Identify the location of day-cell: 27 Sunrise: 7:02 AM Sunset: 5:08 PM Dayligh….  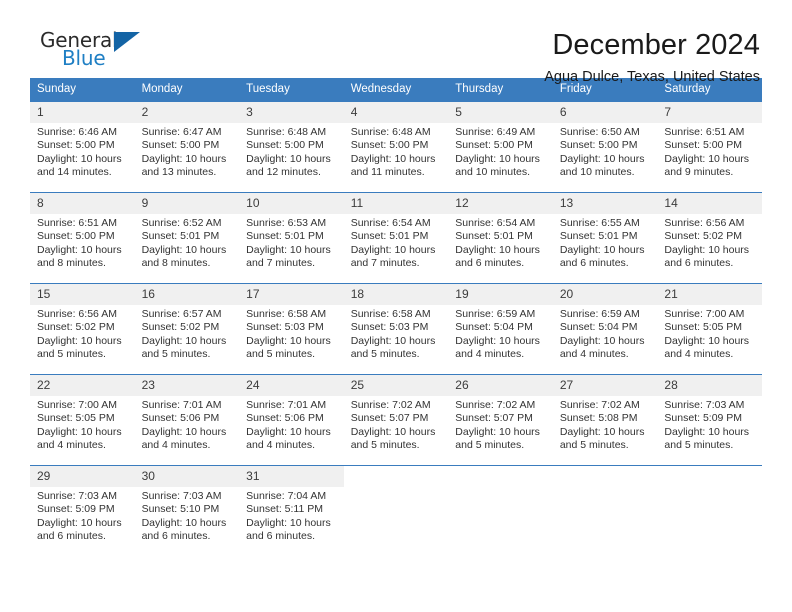
(605, 416).